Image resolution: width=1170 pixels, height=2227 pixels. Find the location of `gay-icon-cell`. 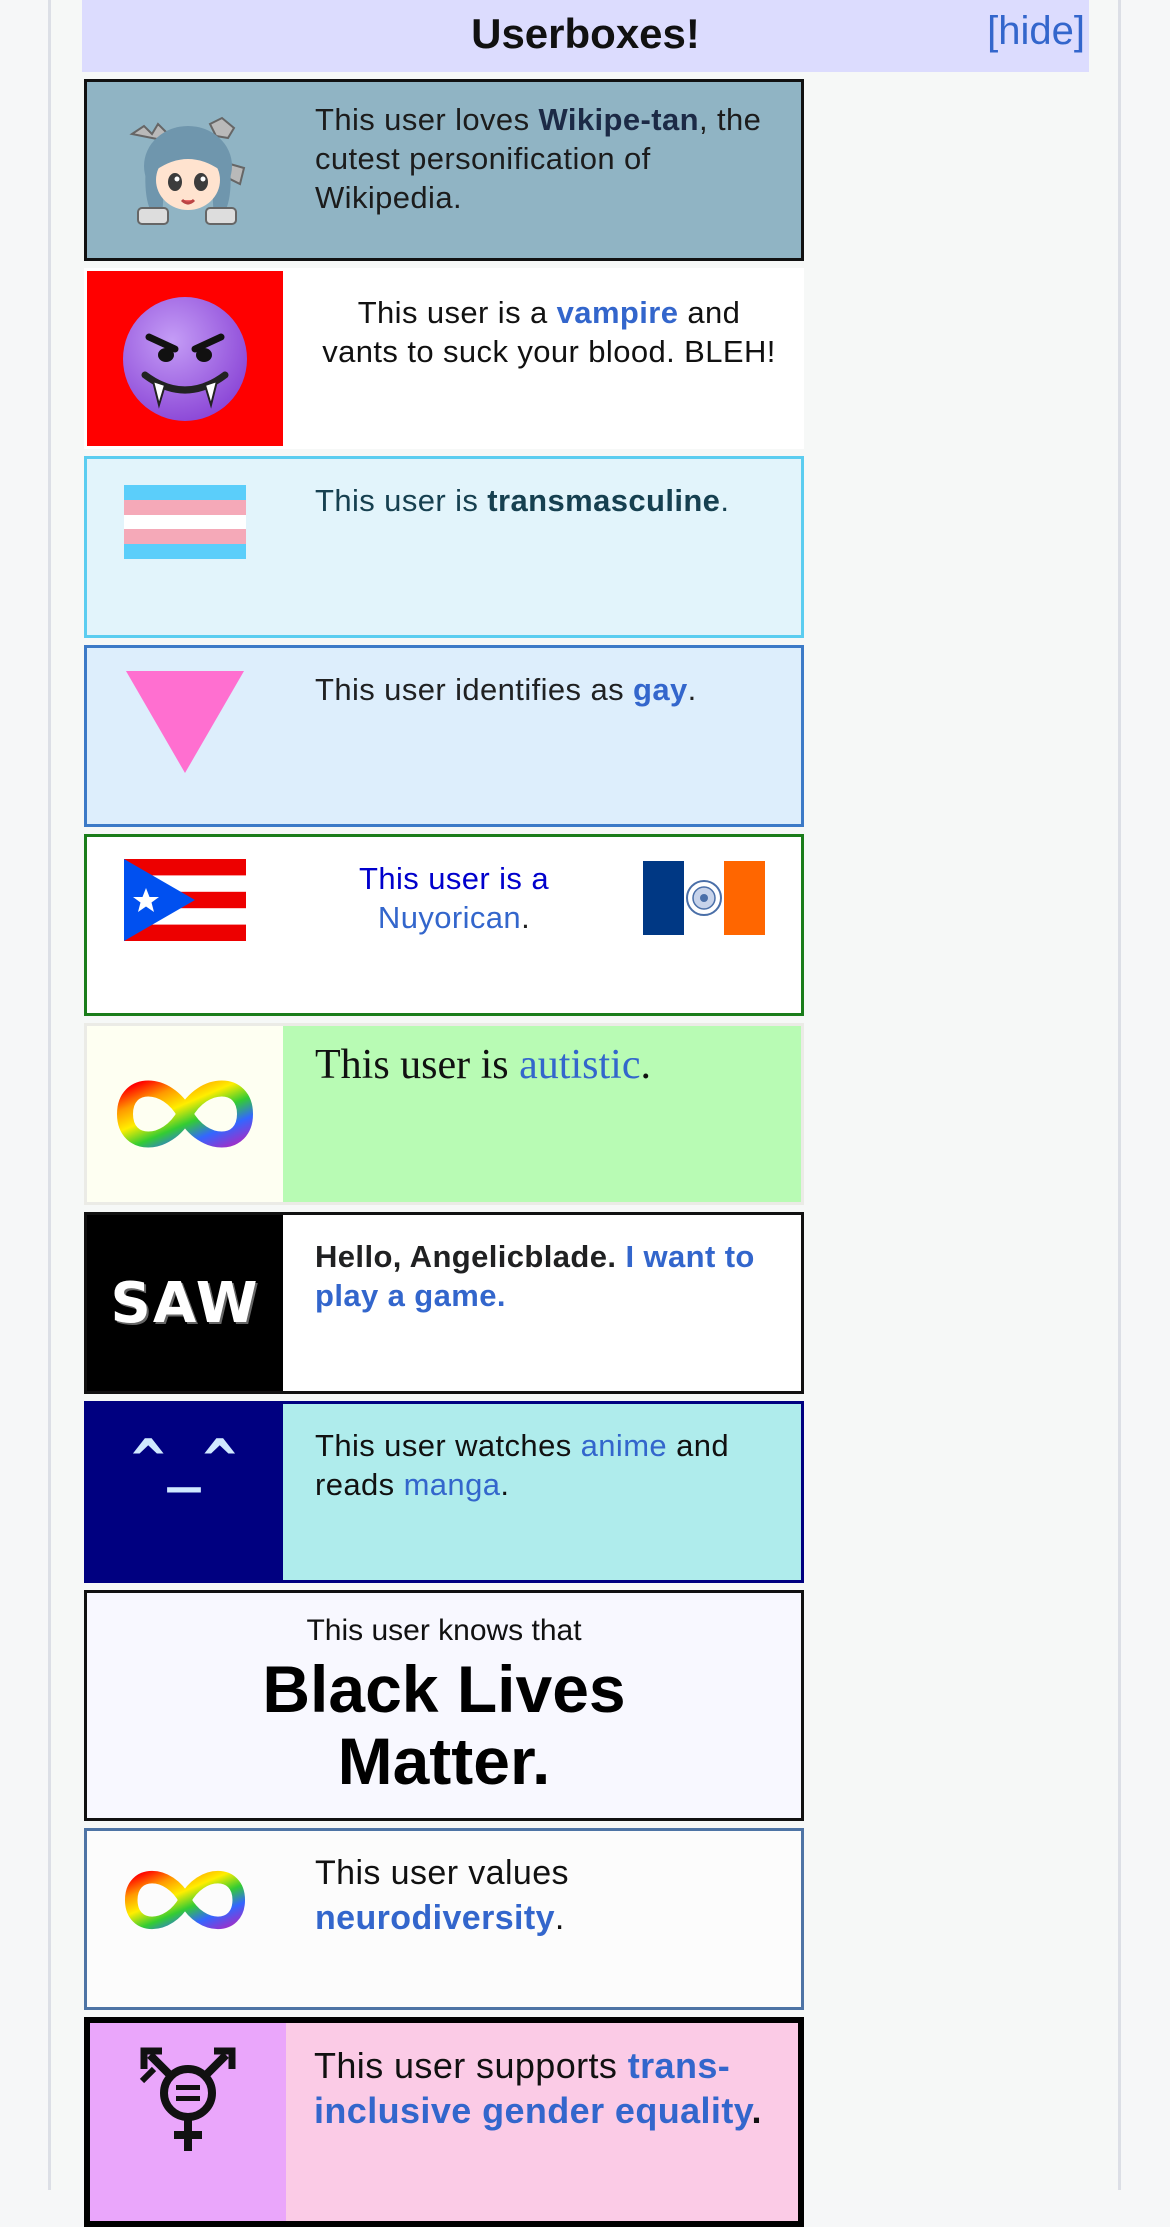

gay-icon-cell is located at coordinates (185, 736).